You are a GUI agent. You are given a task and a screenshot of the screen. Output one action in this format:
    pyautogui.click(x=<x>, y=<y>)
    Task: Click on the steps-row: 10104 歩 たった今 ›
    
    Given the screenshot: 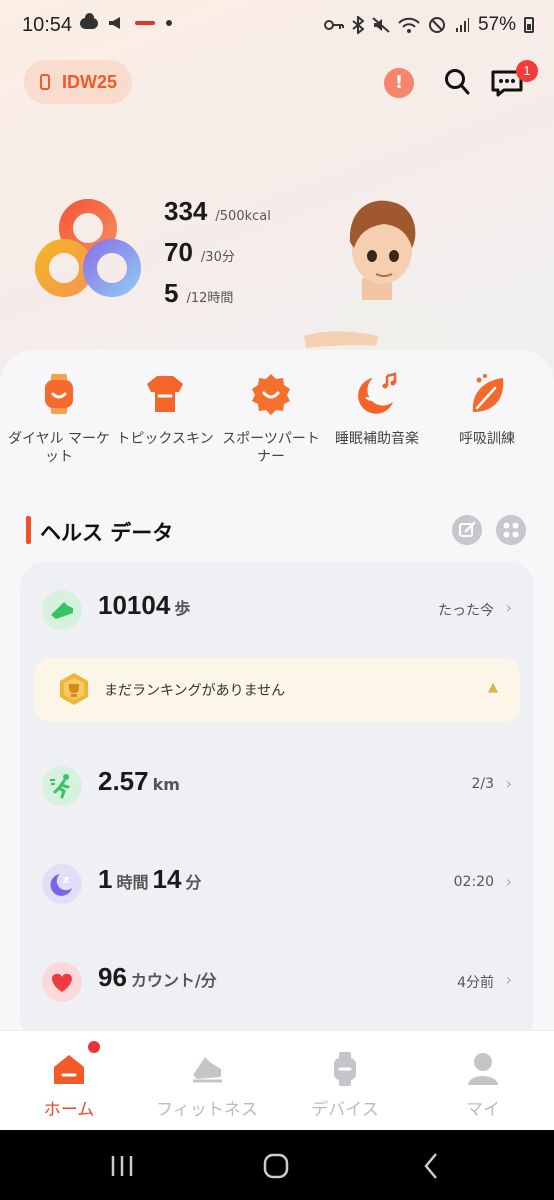 What is the action you would take?
    pyautogui.click(x=277, y=610)
    